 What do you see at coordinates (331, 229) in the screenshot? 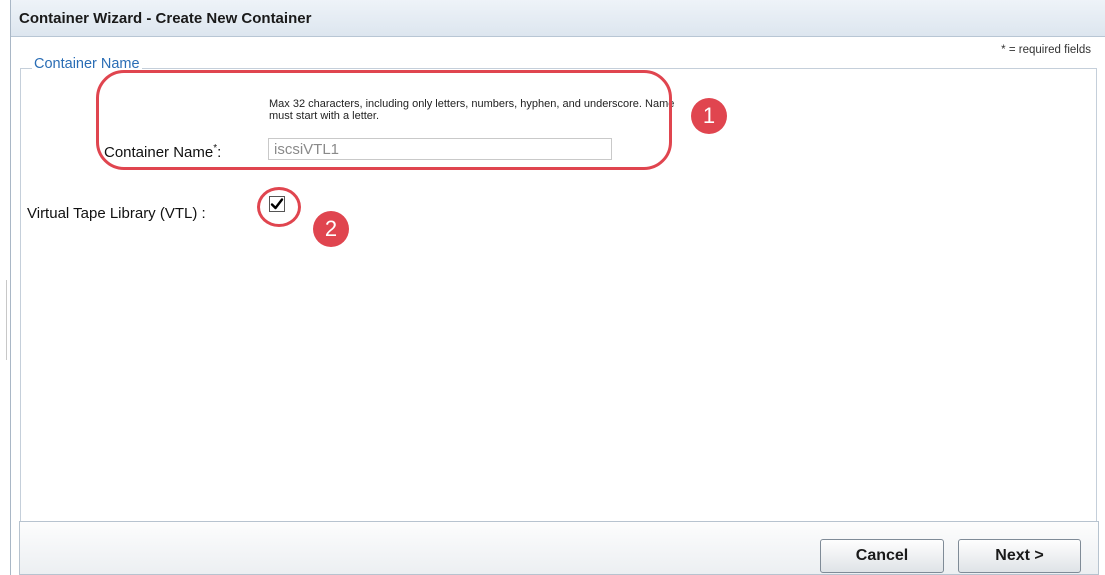
I see `callout-badge-2: 2` at bounding box center [331, 229].